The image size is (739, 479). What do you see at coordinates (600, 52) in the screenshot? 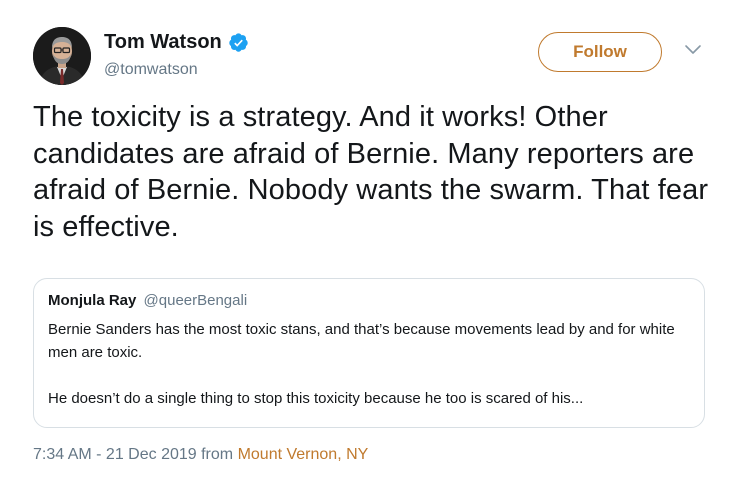
I see `follow-button: Follow` at bounding box center [600, 52].